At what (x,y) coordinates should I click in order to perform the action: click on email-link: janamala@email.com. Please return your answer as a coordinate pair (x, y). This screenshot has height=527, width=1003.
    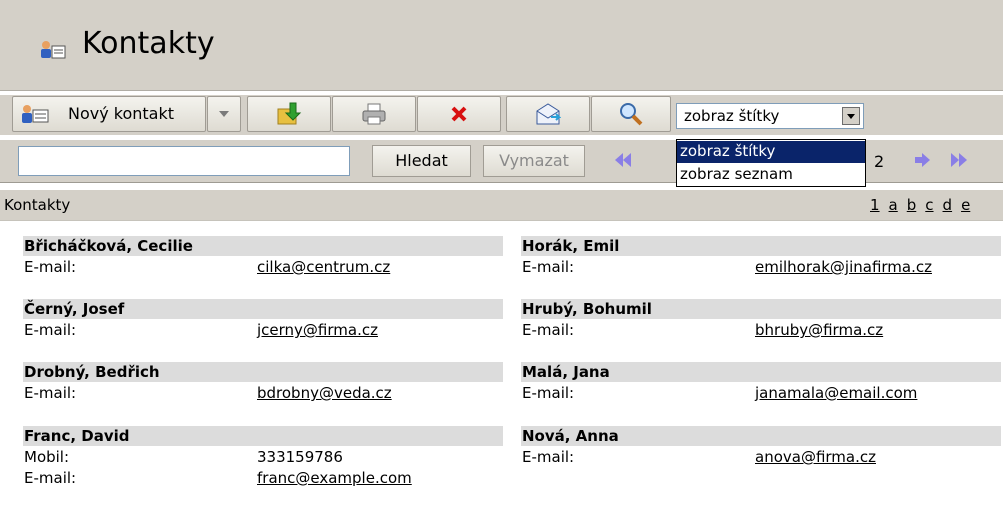
    Looking at the image, I should click on (836, 393).